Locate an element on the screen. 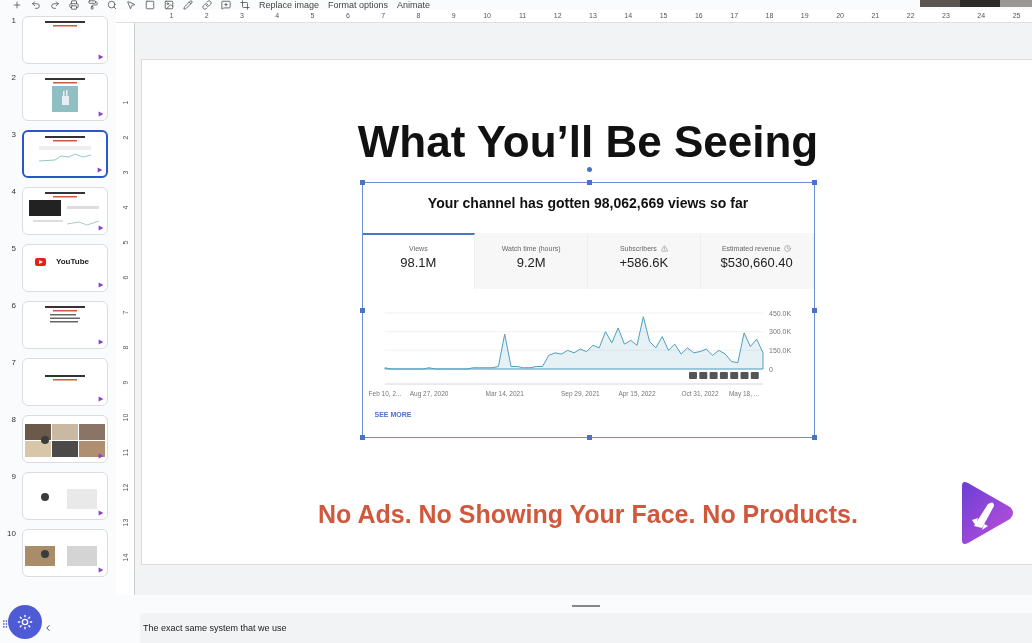  paint-format-button is located at coordinates (93, 5).